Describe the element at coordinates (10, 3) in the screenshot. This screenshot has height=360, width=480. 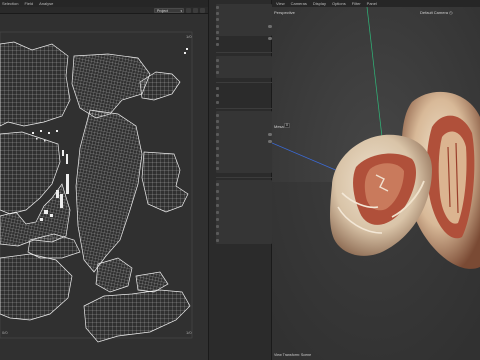
I see `uv-menu-selection: Selection` at that location.